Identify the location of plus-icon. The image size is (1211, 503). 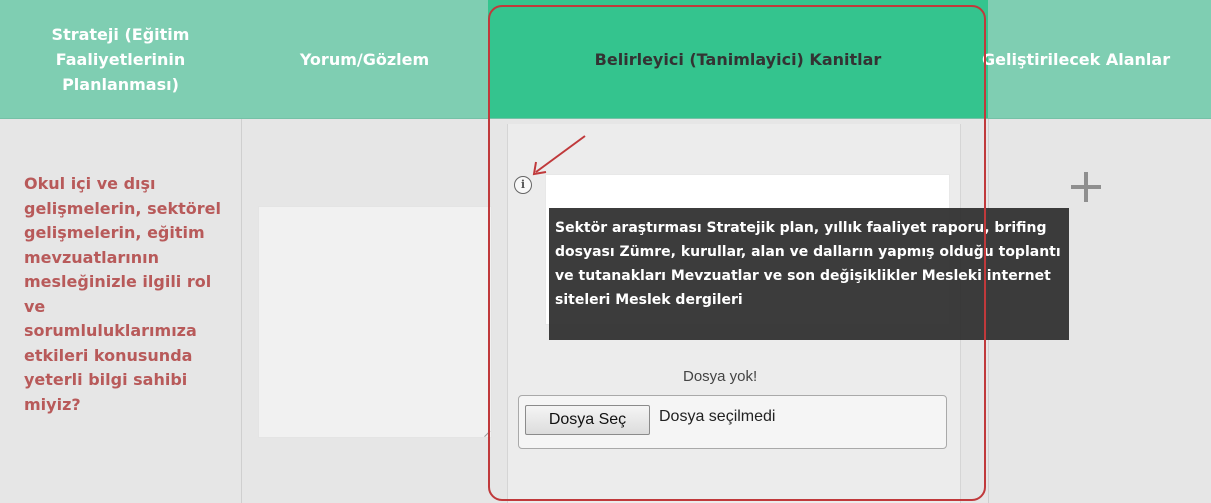
(1086, 187).